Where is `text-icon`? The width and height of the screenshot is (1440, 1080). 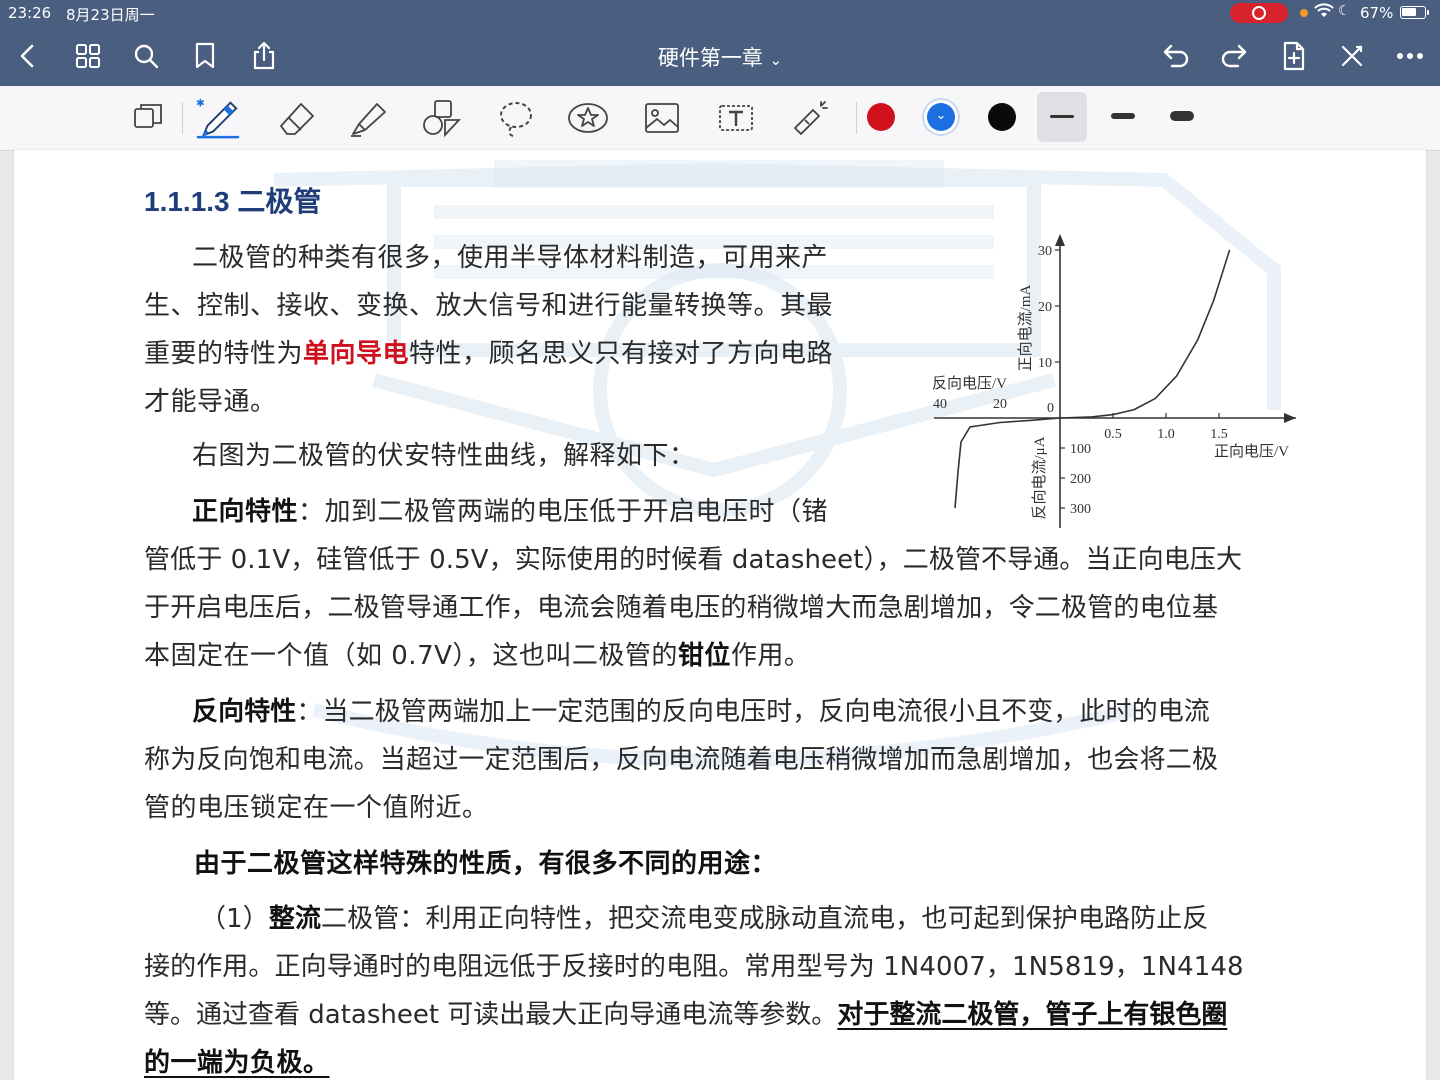 text-icon is located at coordinates (736, 118).